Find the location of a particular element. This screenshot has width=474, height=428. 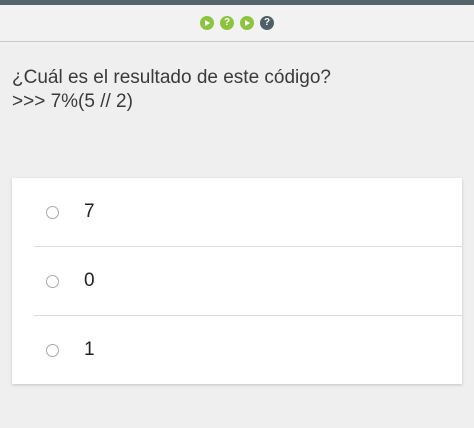

option-label: 0 is located at coordinates (89, 280).